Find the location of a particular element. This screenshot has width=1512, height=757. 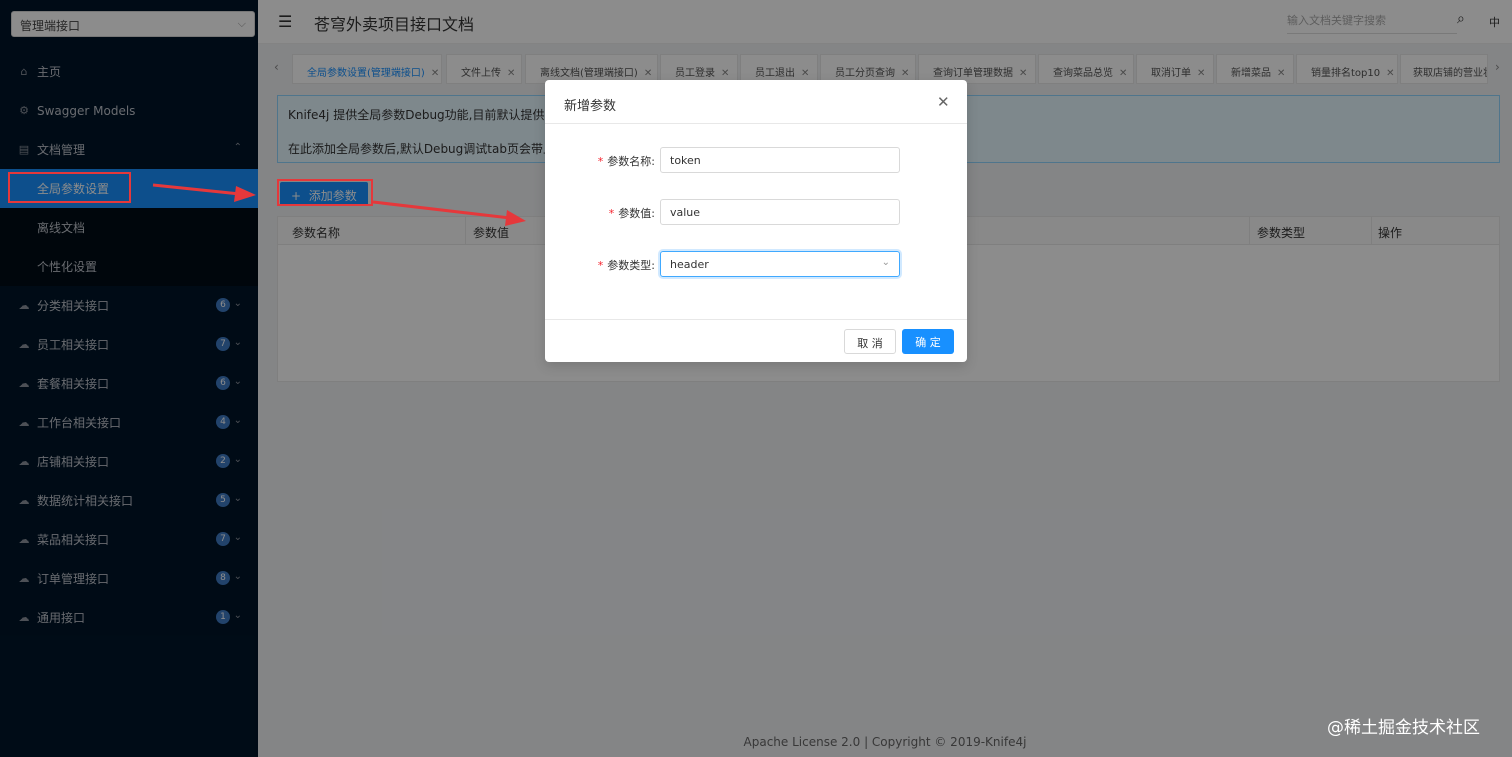

field-label: * 参数名称: is located at coordinates (626, 161).